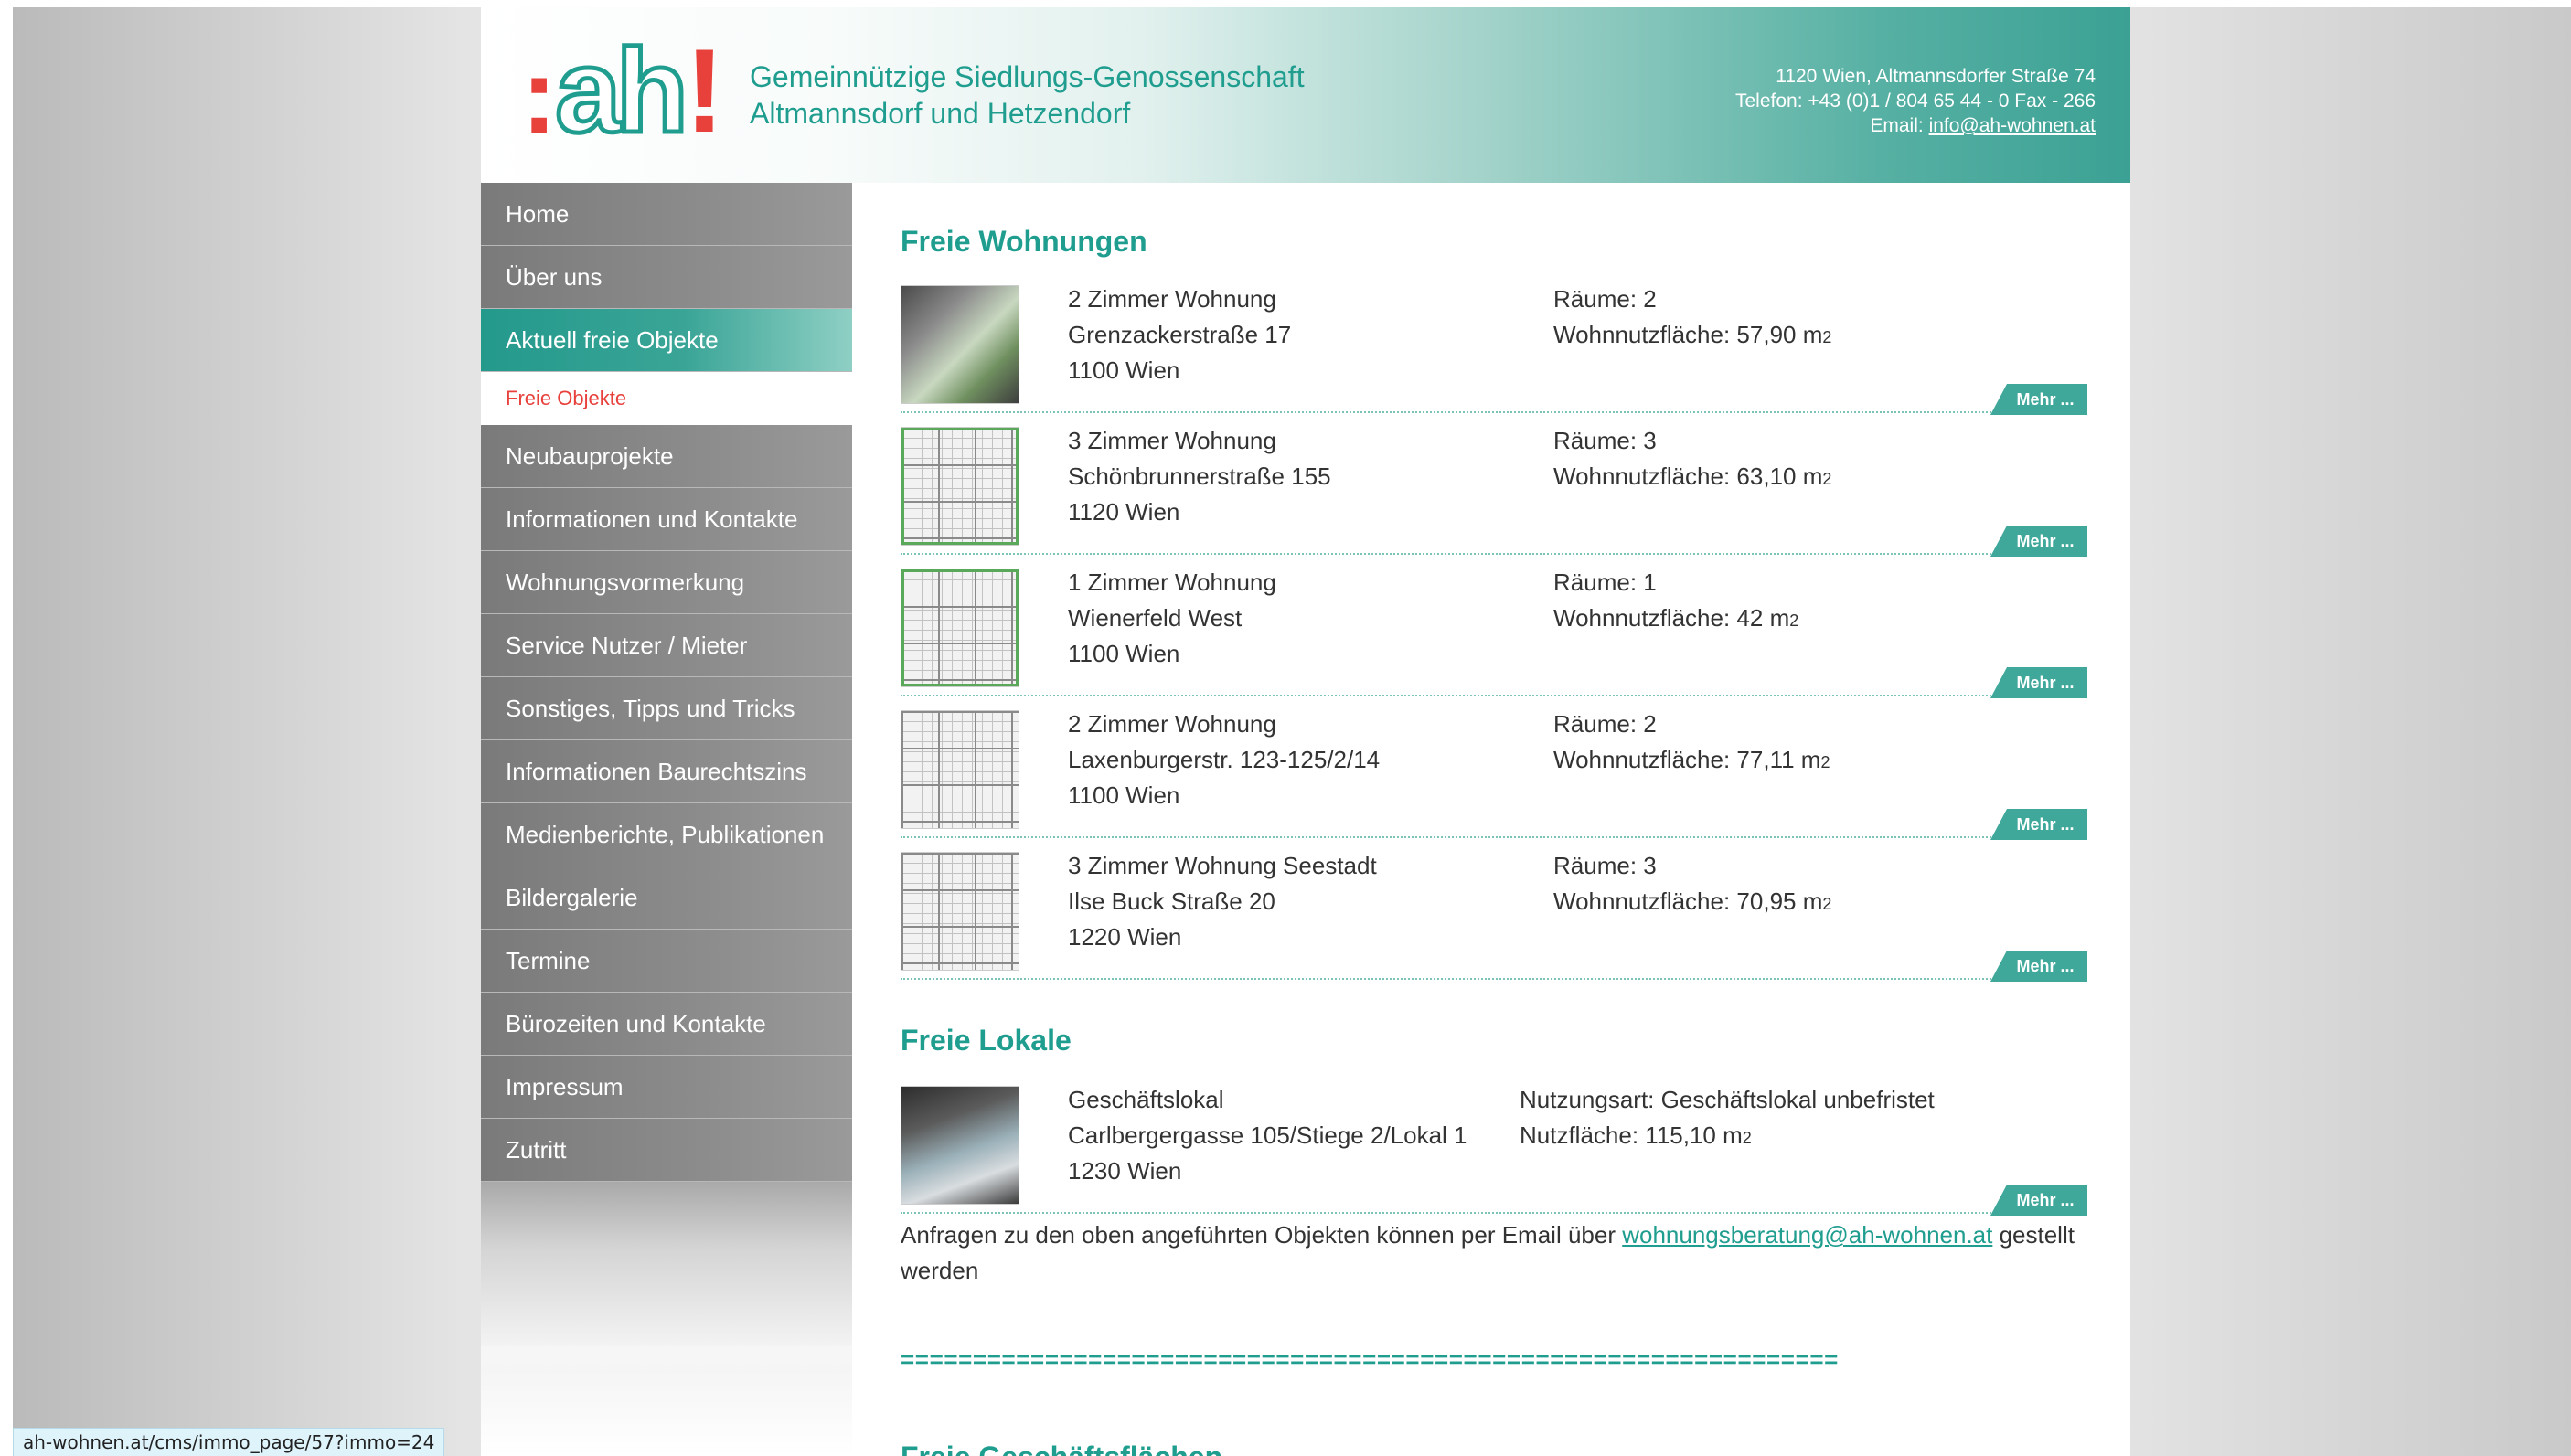 This screenshot has height=1456, width=2571. What do you see at coordinates (667, 457) in the screenshot?
I see `nav-item-neubauprojekte: Neubauprojekte` at bounding box center [667, 457].